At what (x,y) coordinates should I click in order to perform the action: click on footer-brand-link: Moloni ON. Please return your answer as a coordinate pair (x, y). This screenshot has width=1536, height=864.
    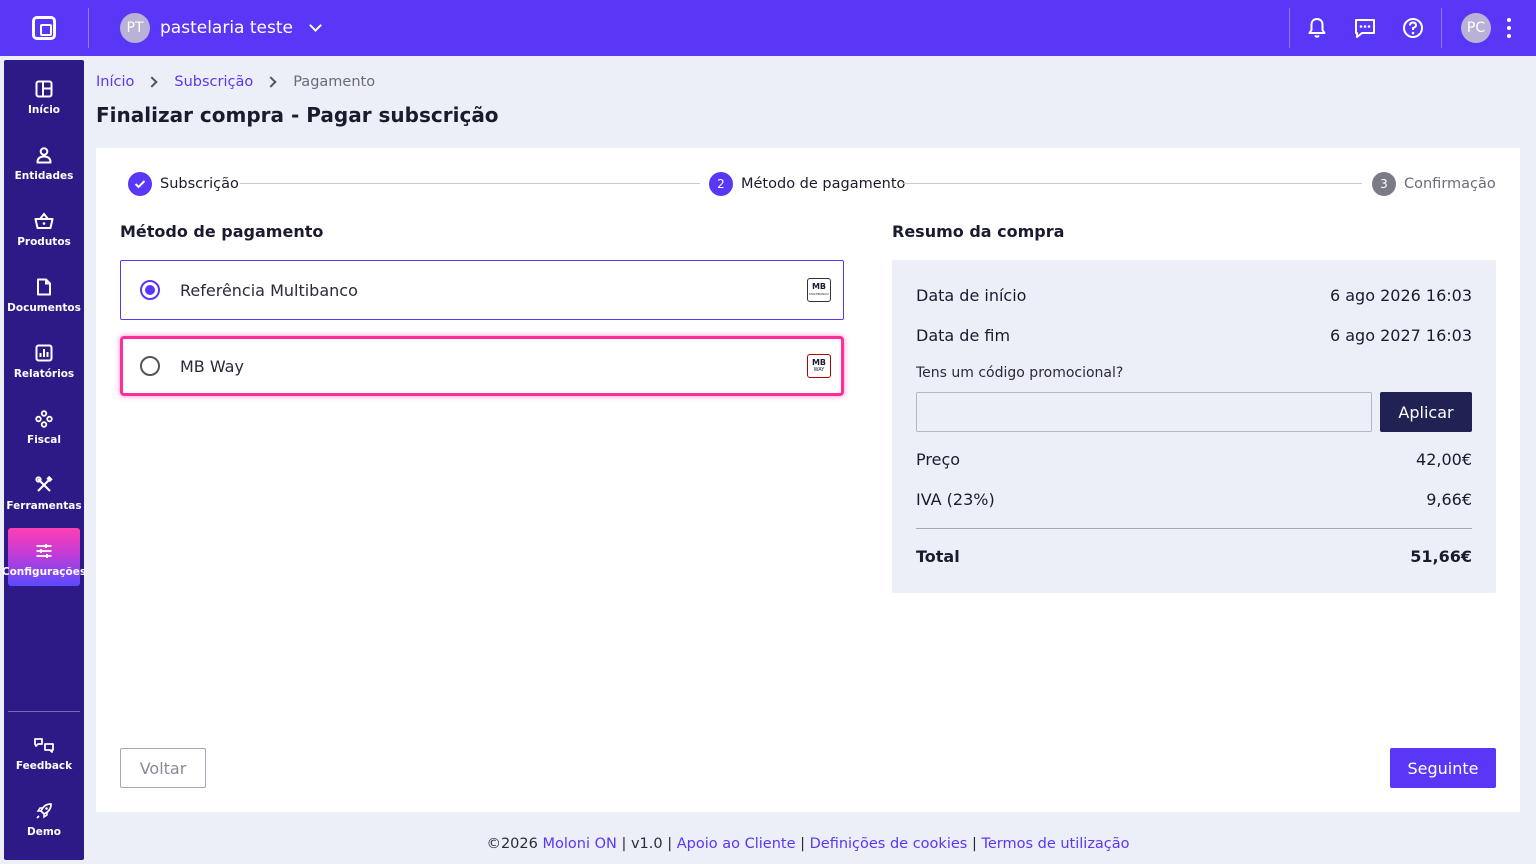
    Looking at the image, I should click on (579, 844).